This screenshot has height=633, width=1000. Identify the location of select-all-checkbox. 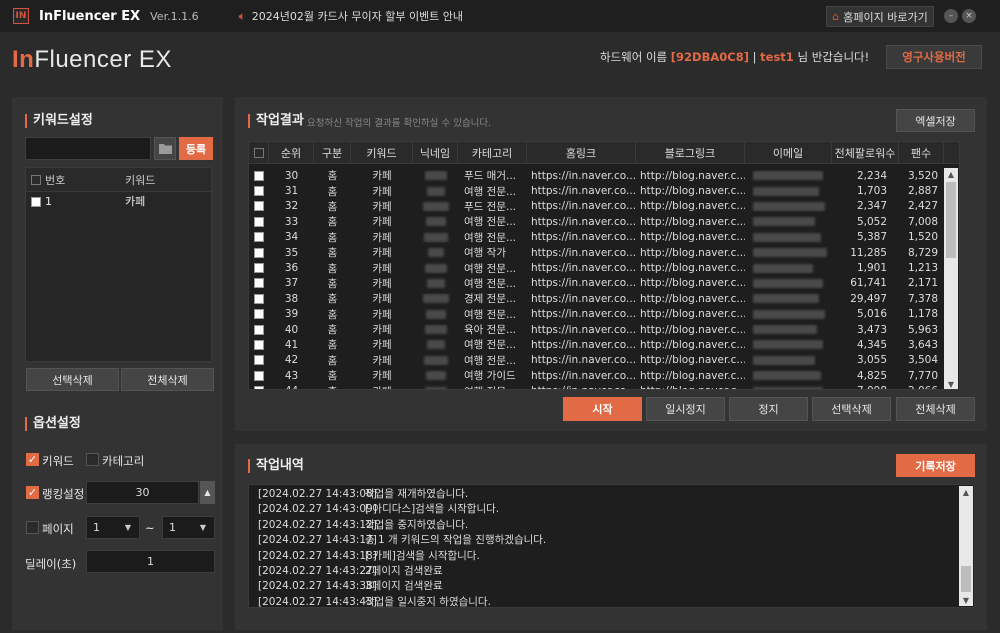
(36, 180).